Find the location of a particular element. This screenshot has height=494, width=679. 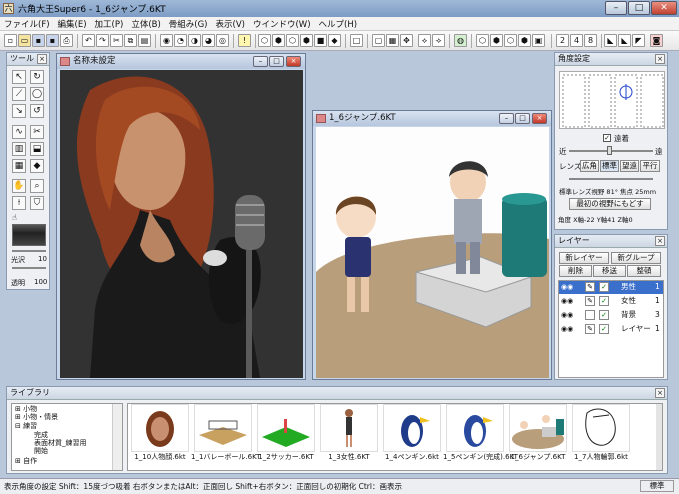

shade-1-icon: ⬡ is located at coordinates (482, 40).